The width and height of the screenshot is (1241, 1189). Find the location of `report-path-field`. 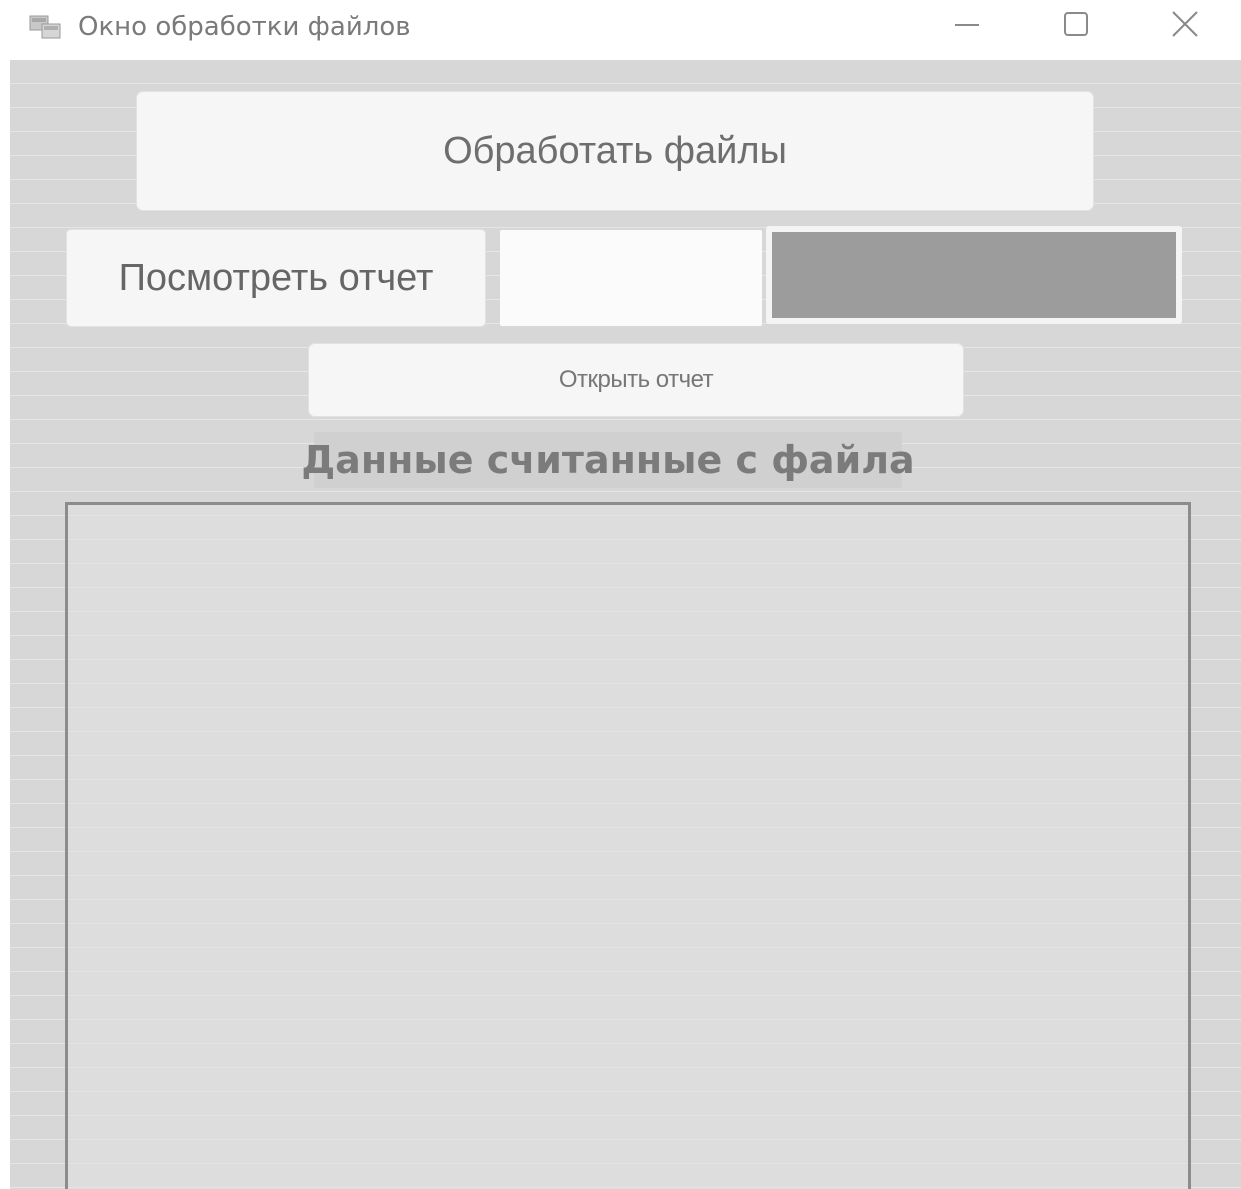

report-path-field is located at coordinates (631, 278).